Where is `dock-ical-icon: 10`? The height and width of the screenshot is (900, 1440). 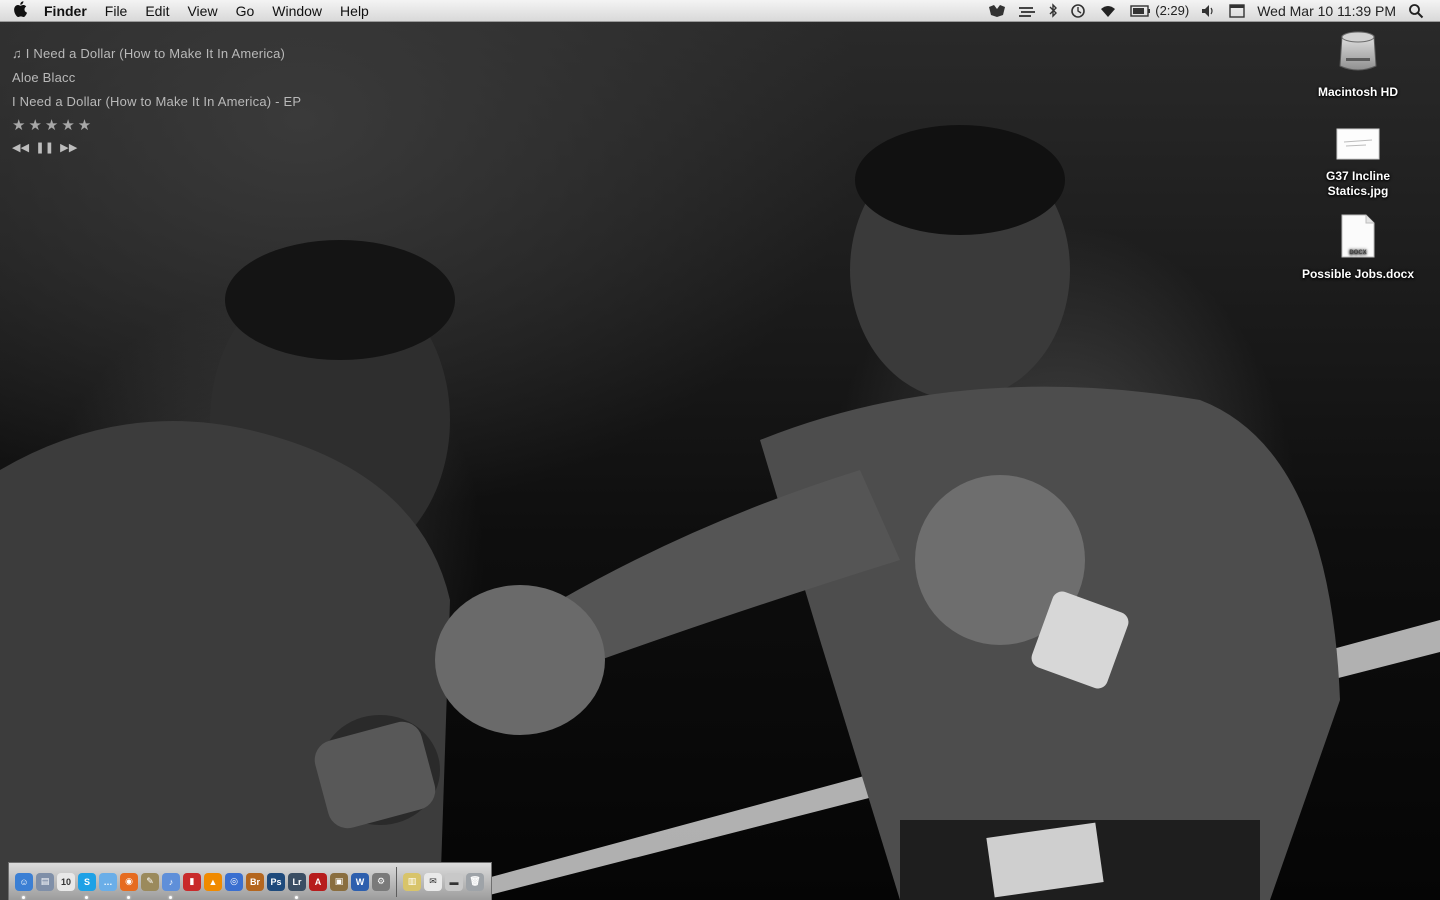 dock-ical-icon: 10 is located at coordinates (66, 881).